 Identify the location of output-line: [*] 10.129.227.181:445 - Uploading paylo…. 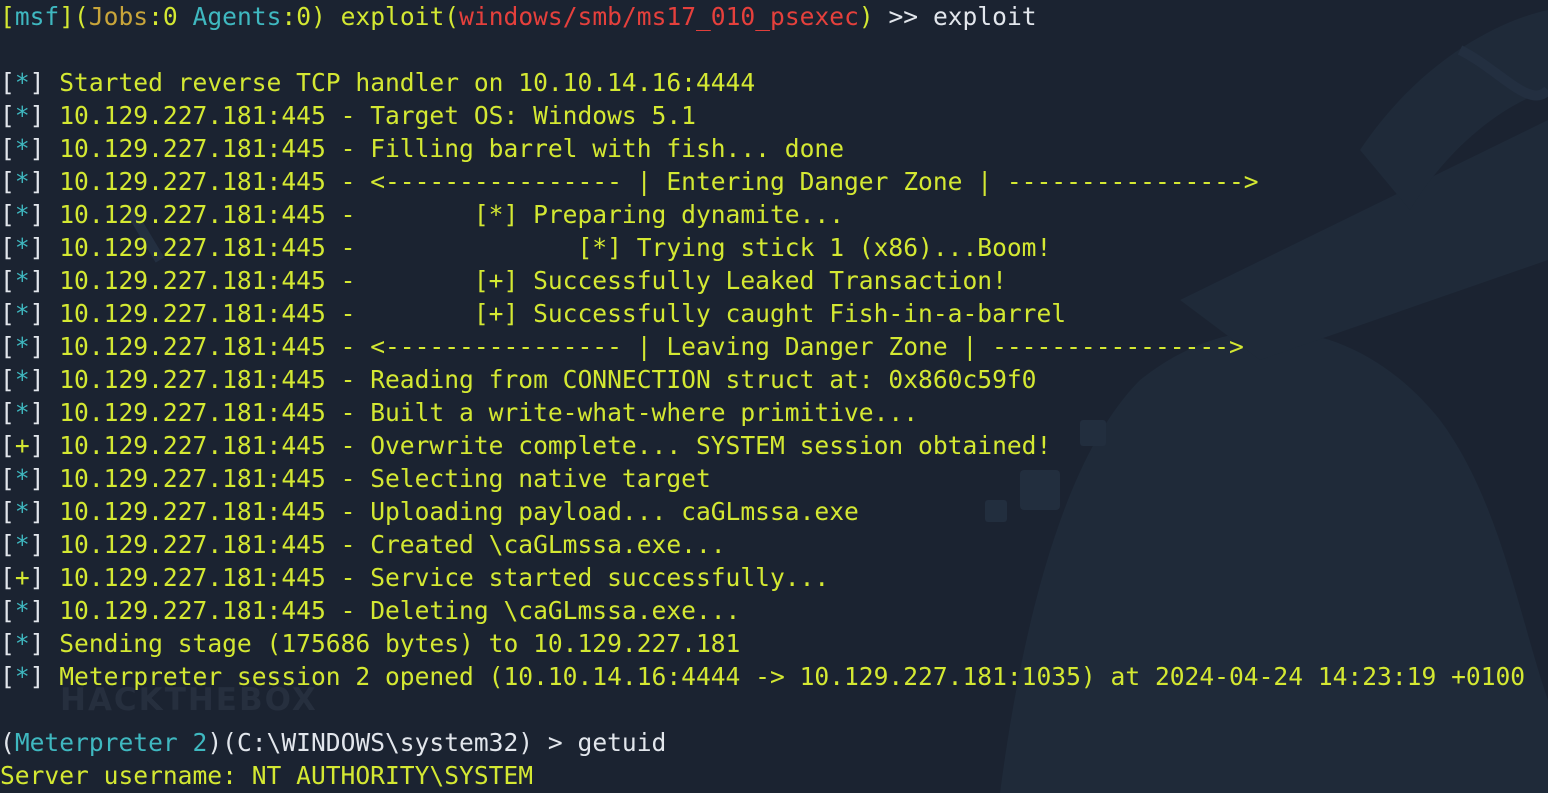
(429, 511).